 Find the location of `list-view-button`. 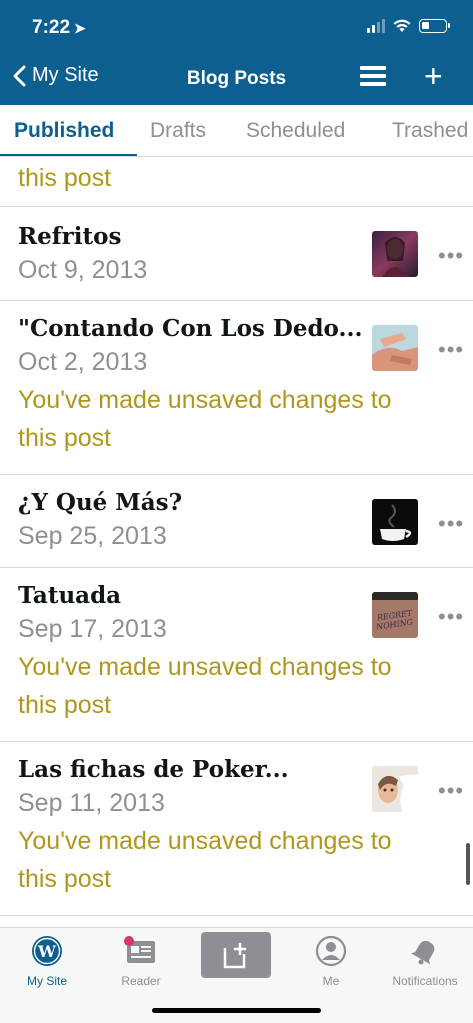

list-view-button is located at coordinates (373, 77).